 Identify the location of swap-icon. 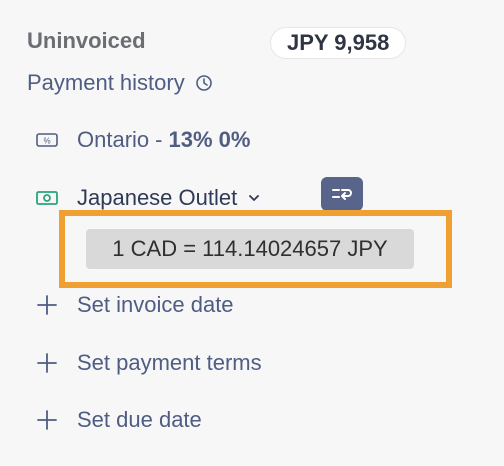
(342, 194).